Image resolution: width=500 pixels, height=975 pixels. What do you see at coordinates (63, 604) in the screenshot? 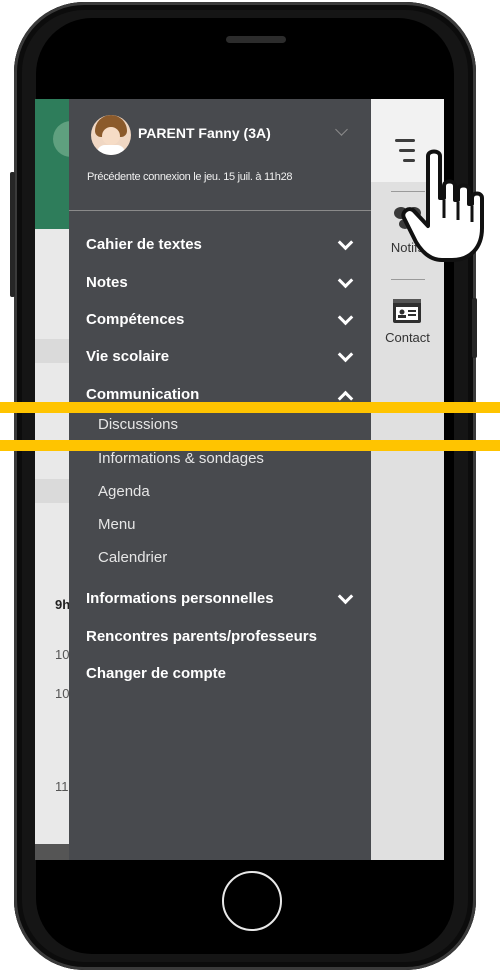
I see `background-time: 9h` at bounding box center [63, 604].